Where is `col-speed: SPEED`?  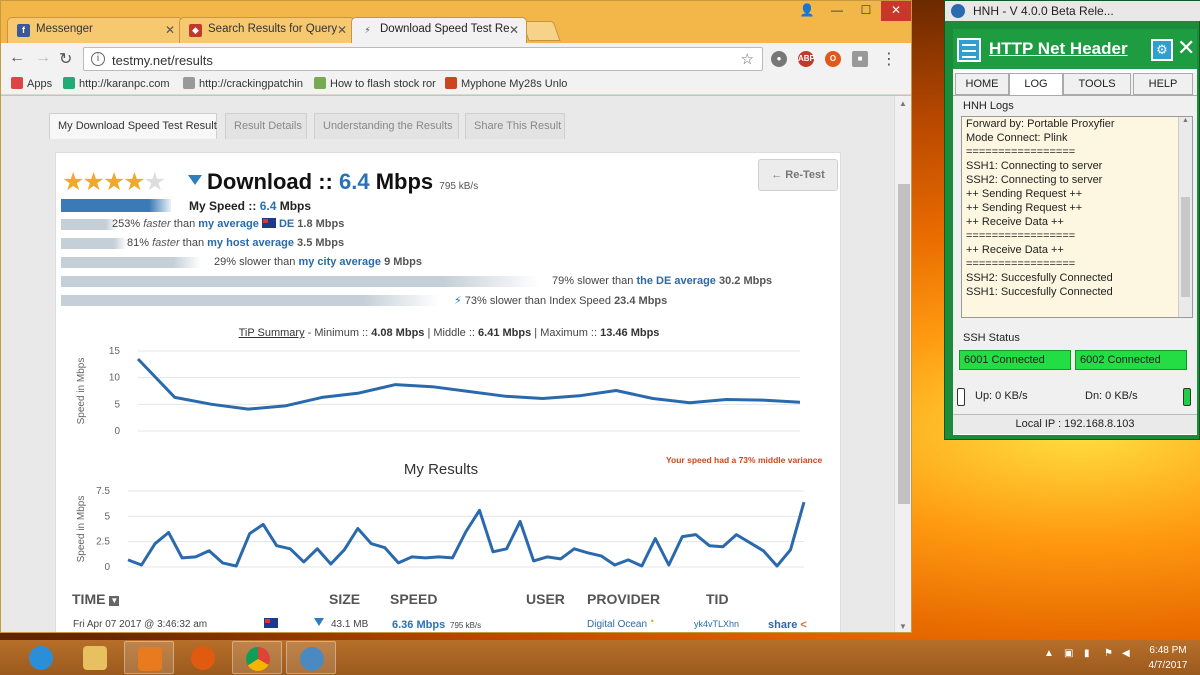
col-speed: SPEED is located at coordinates (414, 599).